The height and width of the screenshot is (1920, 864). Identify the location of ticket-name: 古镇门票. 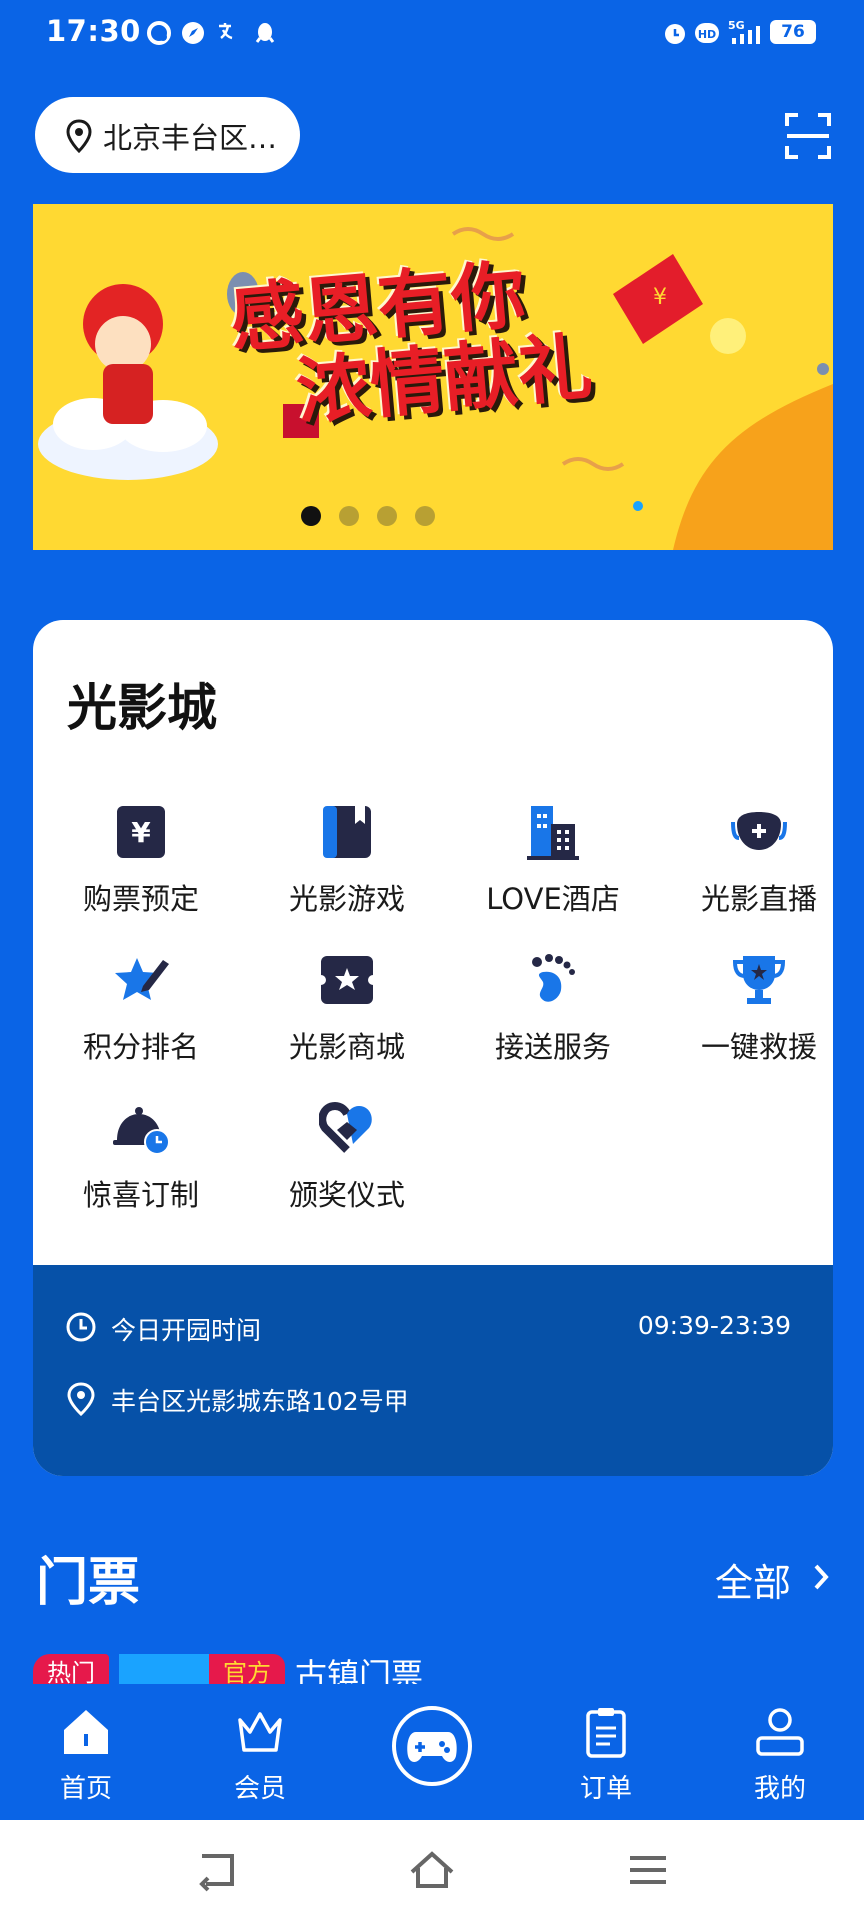
(359, 1670).